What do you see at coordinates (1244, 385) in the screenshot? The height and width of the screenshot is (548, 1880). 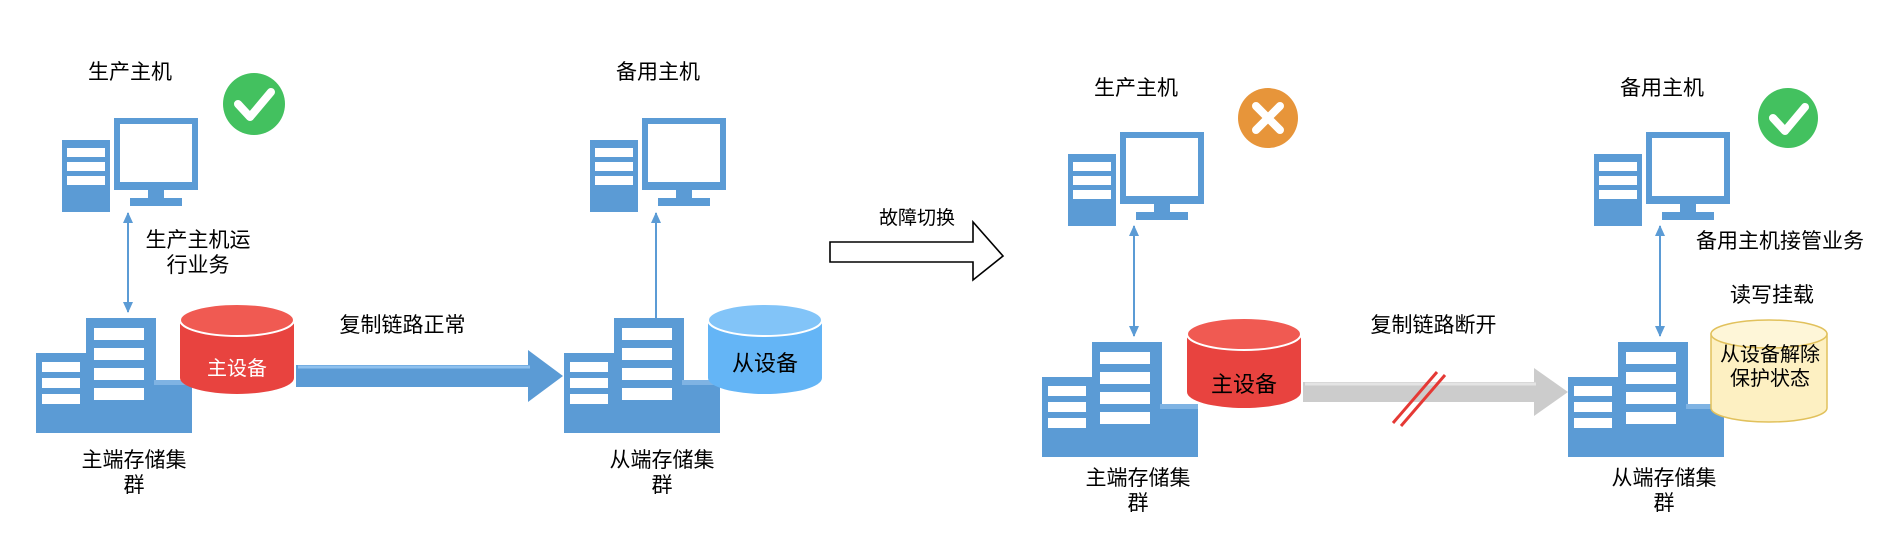 I see `primary-device-label-2: 主设备` at bounding box center [1244, 385].